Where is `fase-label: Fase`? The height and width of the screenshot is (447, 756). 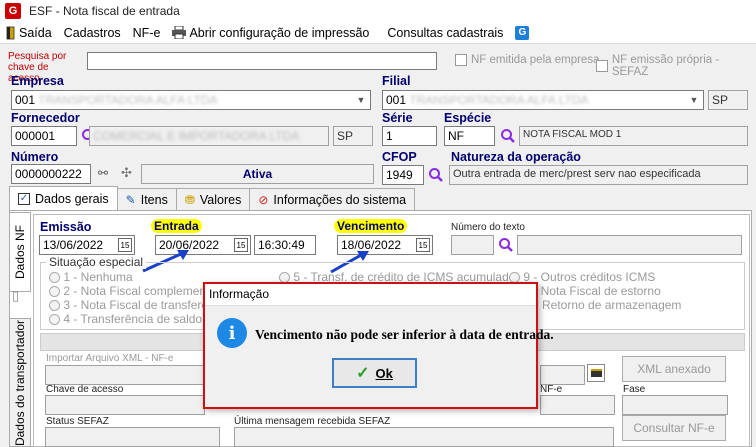 fase-label: Fase is located at coordinates (634, 389).